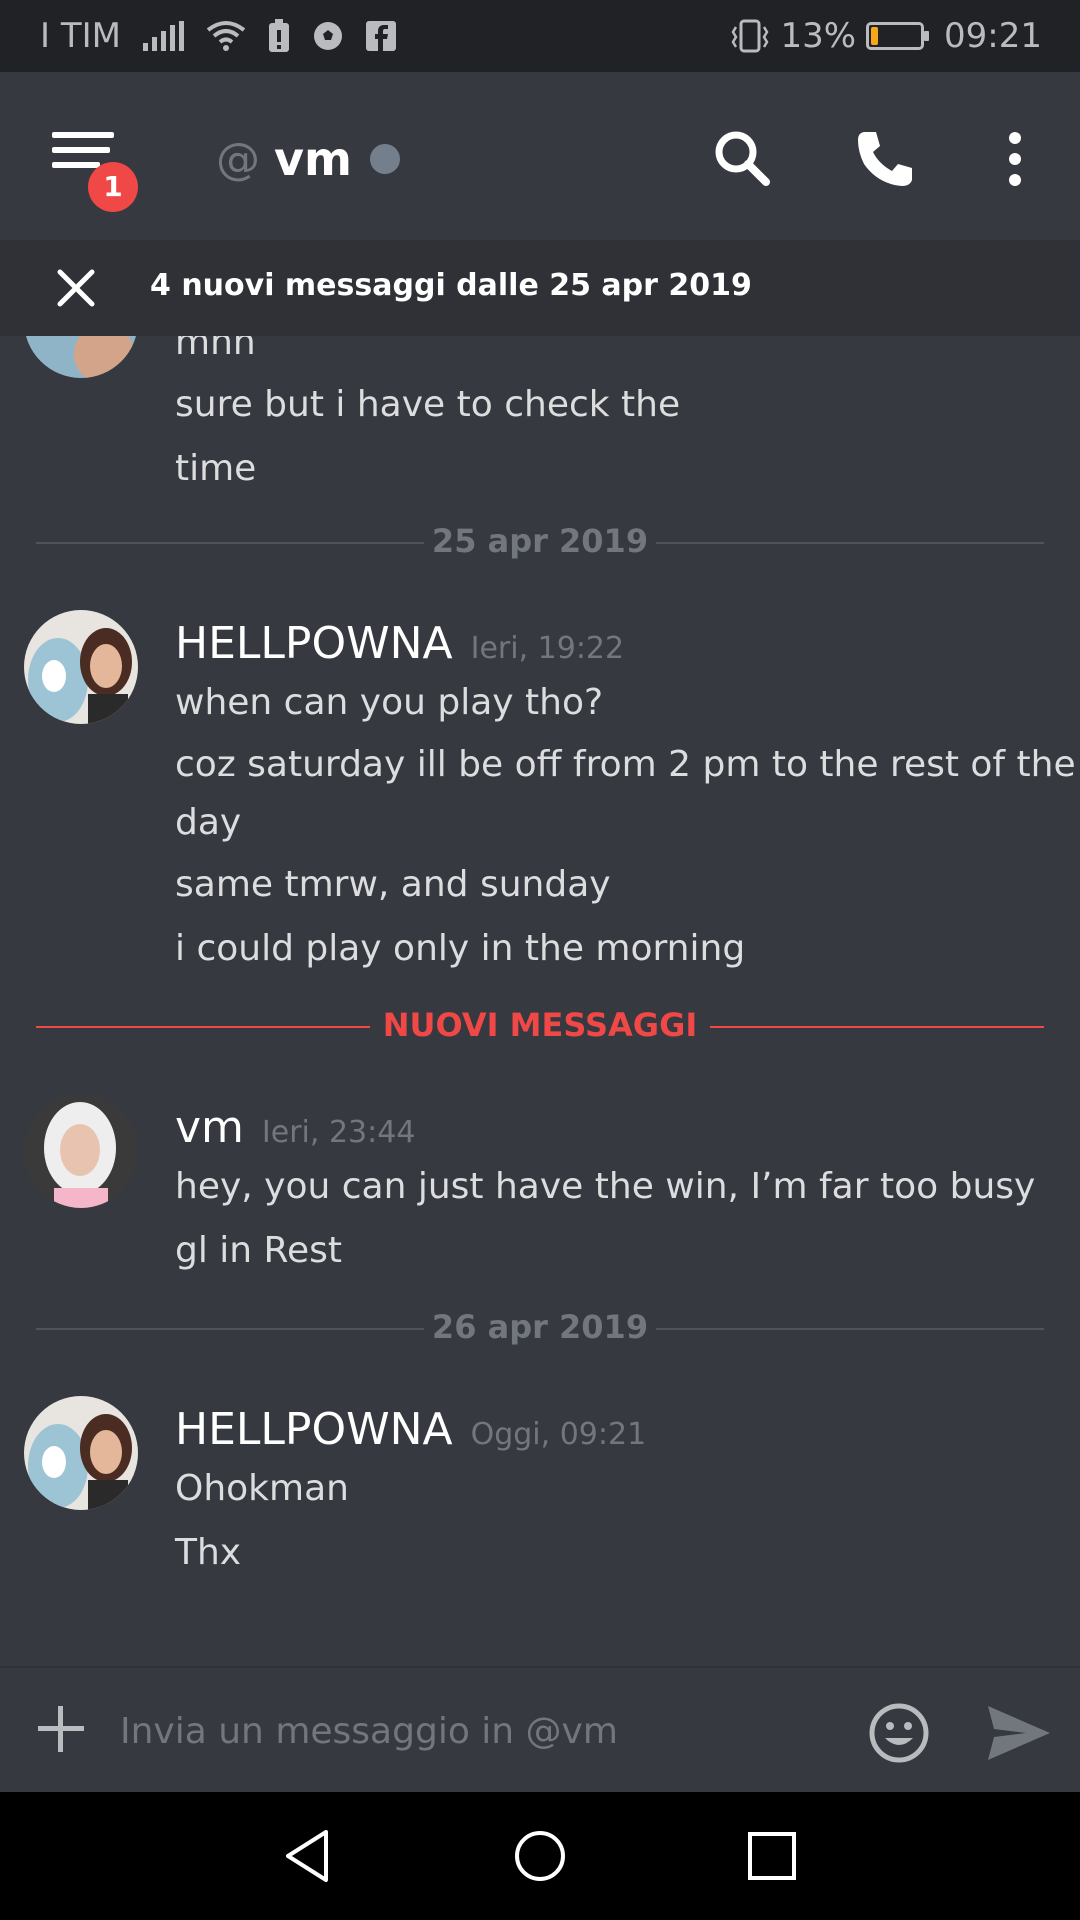 The width and height of the screenshot is (1080, 1920). I want to click on new-messages-bar: 4 nuovi messaggi dalle 25 apr 2019, so click(540, 288).